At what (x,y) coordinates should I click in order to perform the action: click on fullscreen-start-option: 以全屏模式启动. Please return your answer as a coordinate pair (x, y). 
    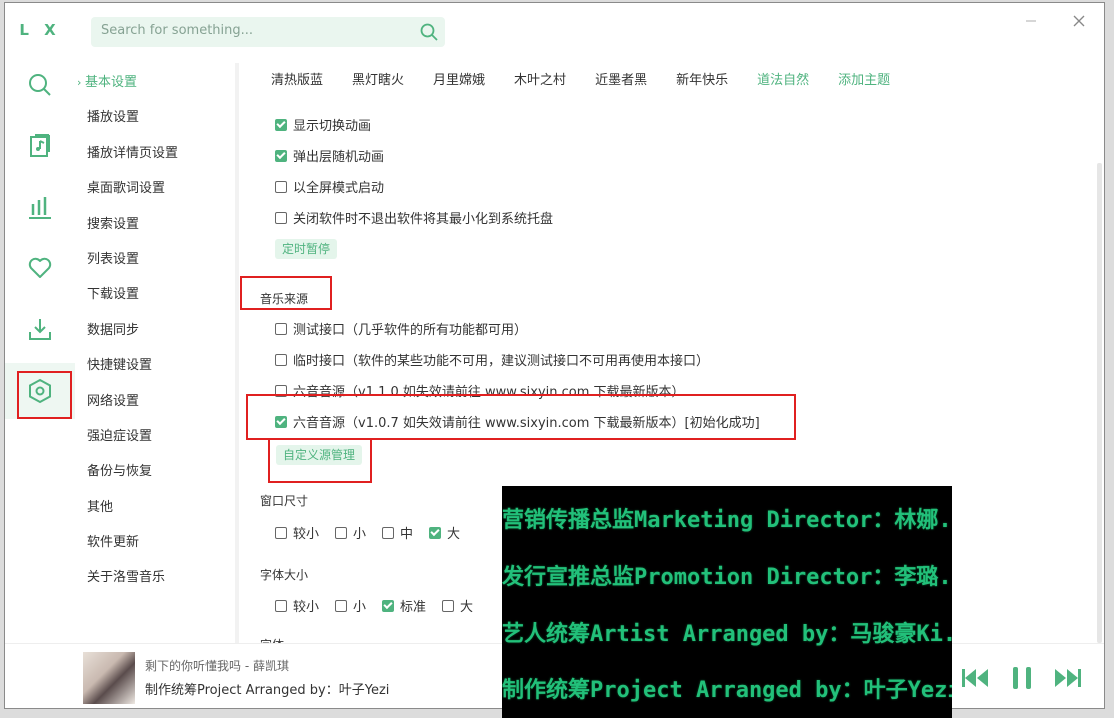
    Looking at the image, I should click on (329, 186).